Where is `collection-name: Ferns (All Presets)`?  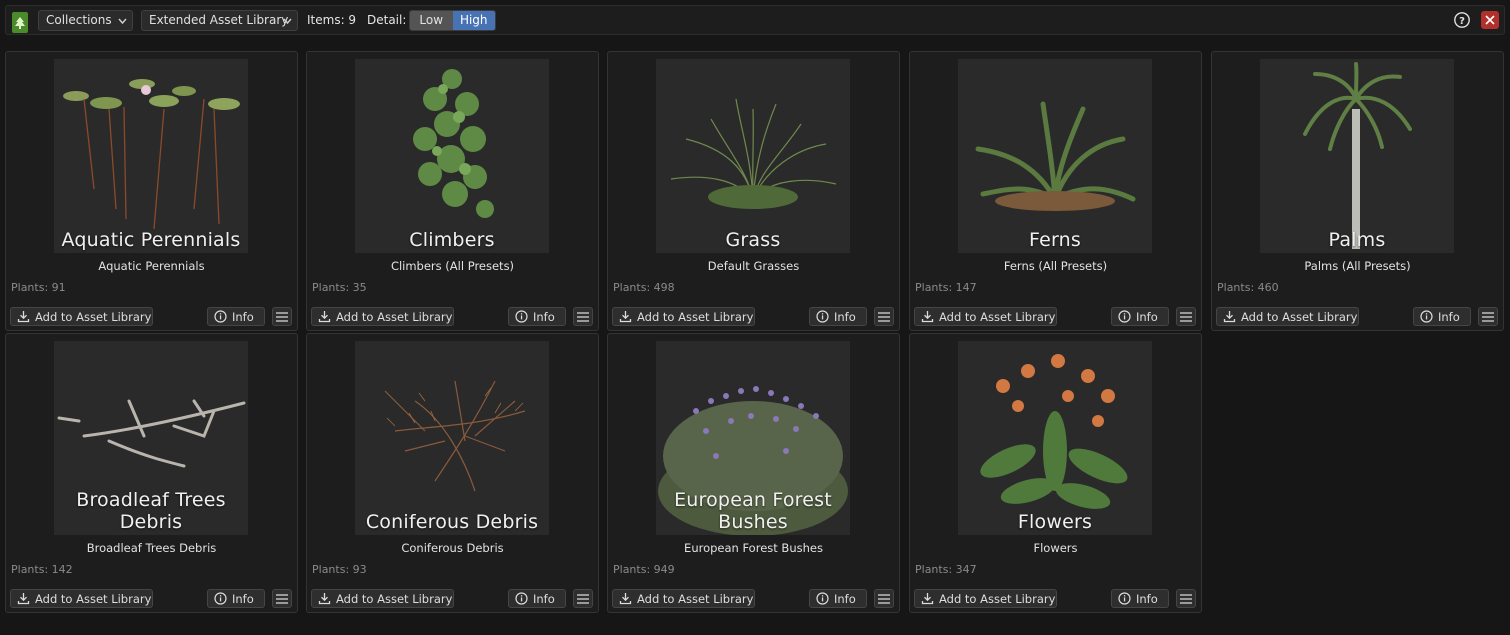 collection-name: Ferns (All Presets) is located at coordinates (1055, 266).